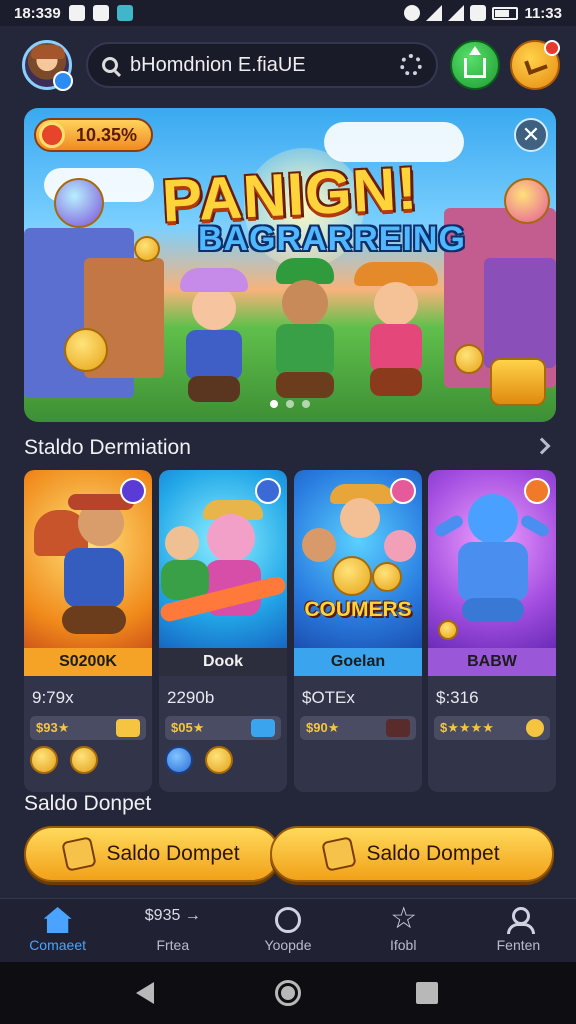 Image resolution: width=576 pixels, height=1024 pixels. Describe the element at coordinates (53, 727) in the screenshot. I see `card-rating: $93★` at that location.